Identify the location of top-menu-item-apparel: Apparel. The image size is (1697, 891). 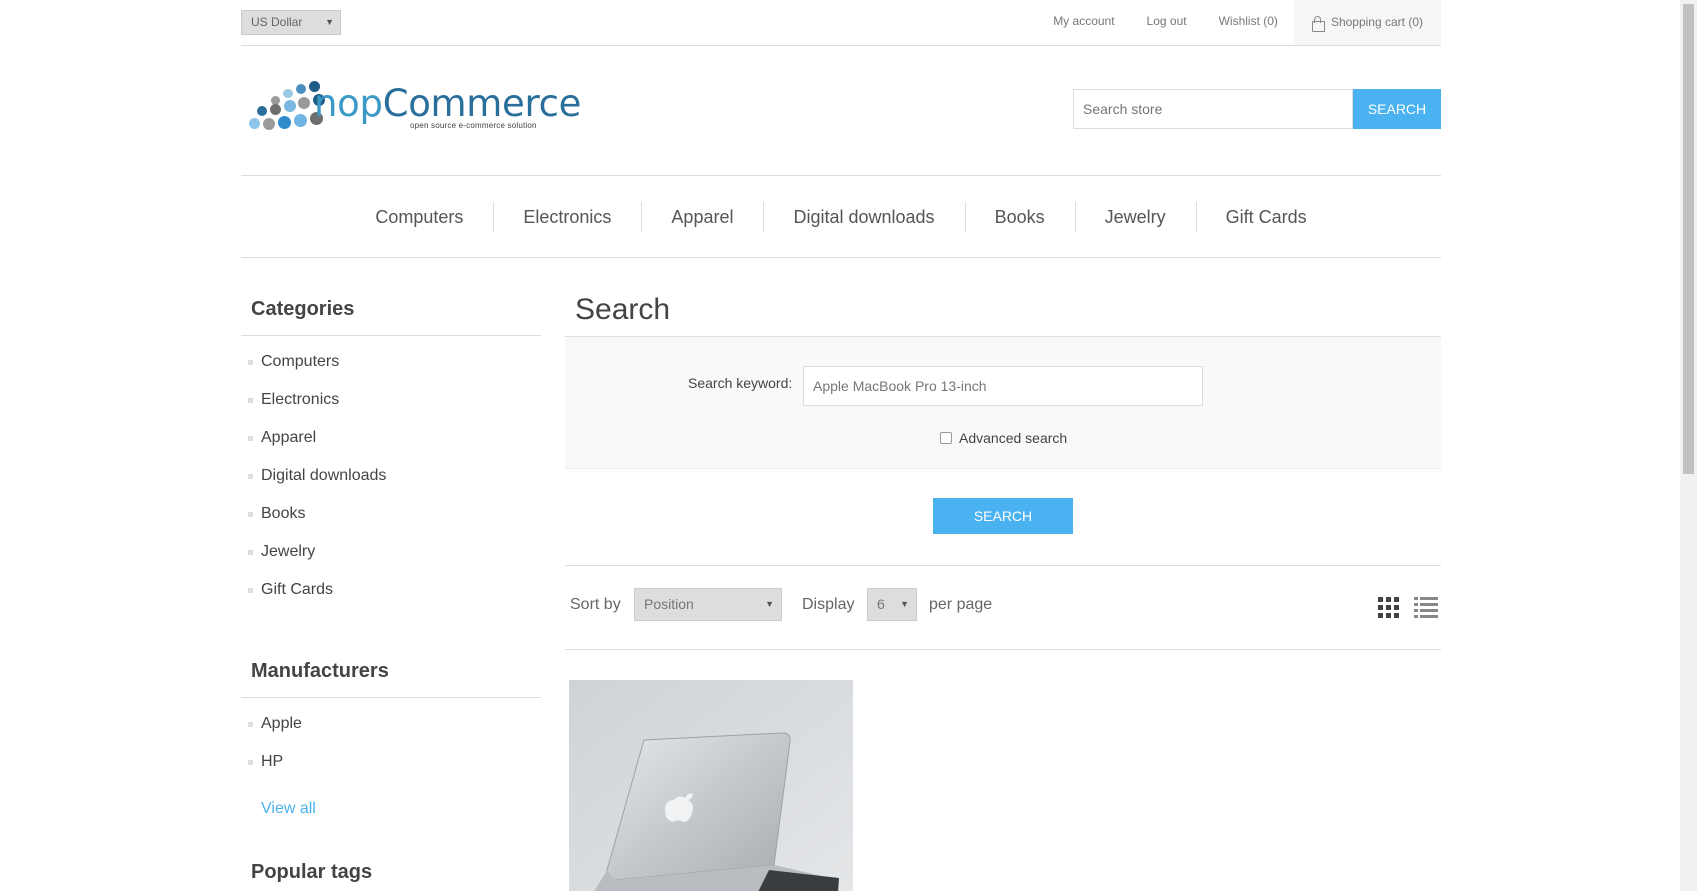
(702, 216).